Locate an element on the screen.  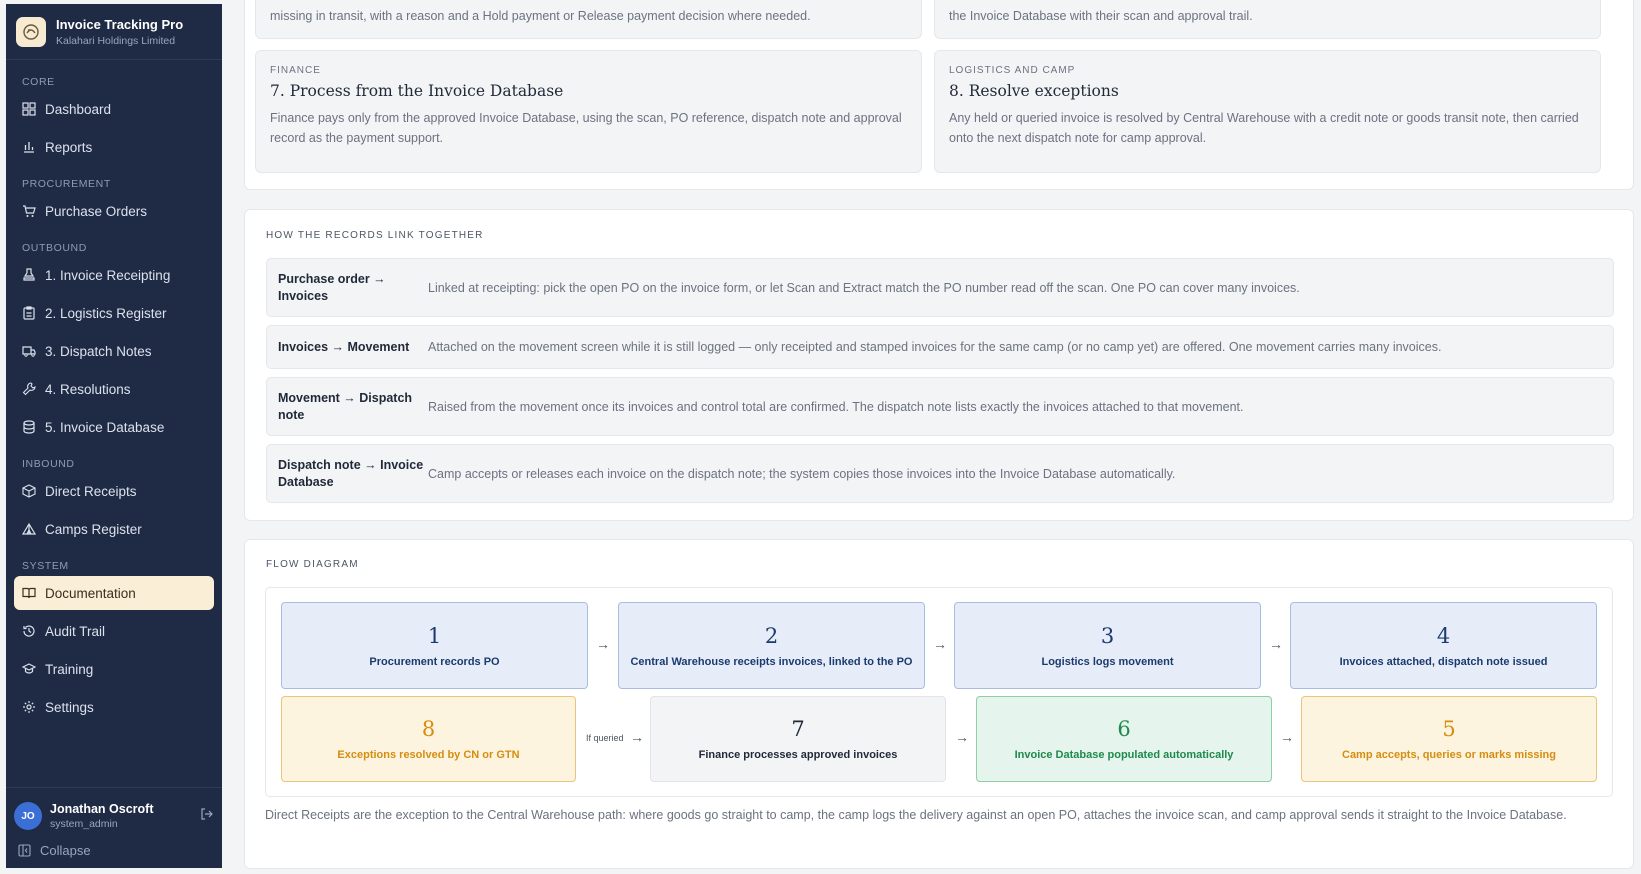
flow-node-number: 2 is located at coordinates (771, 635).